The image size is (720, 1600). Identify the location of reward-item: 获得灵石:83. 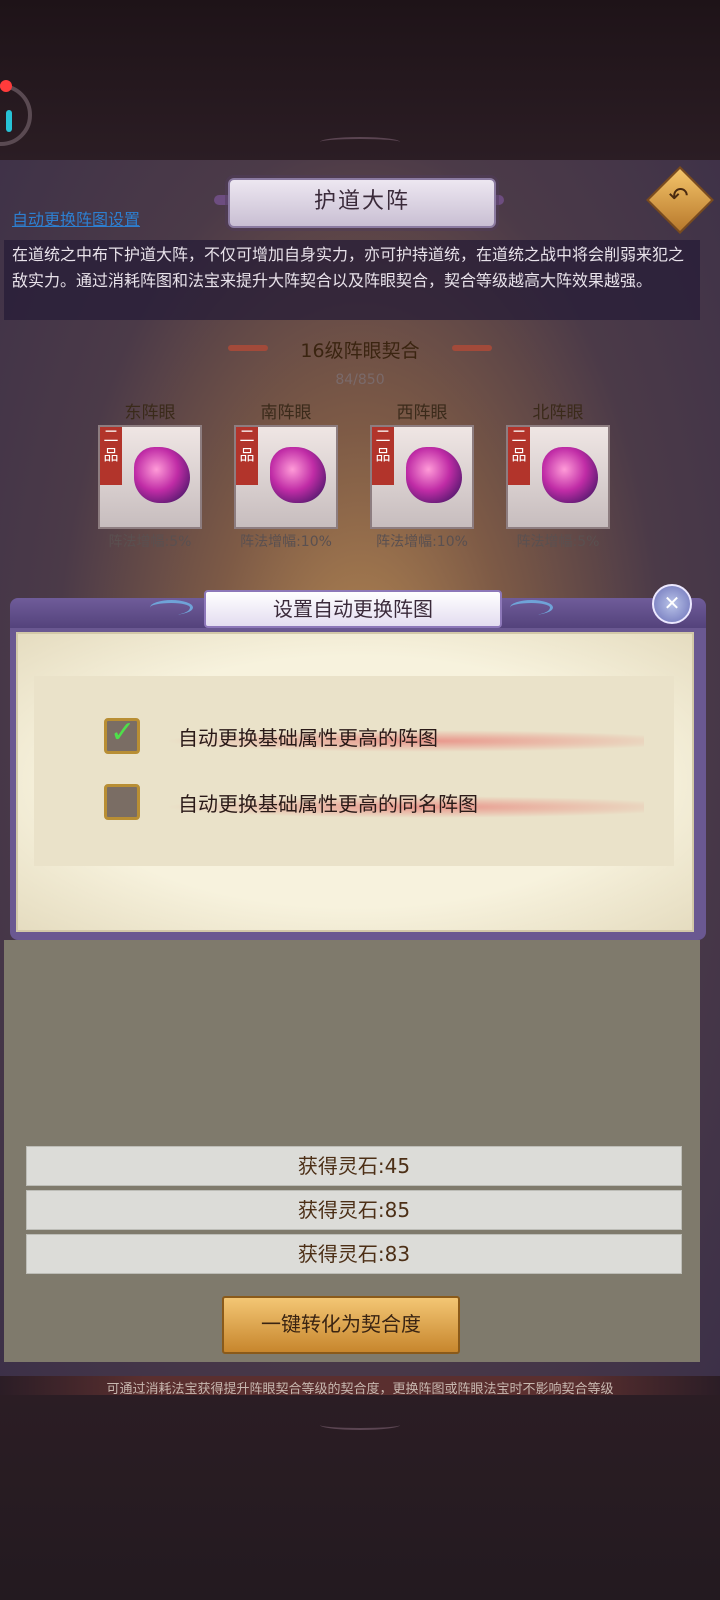
(354, 1254).